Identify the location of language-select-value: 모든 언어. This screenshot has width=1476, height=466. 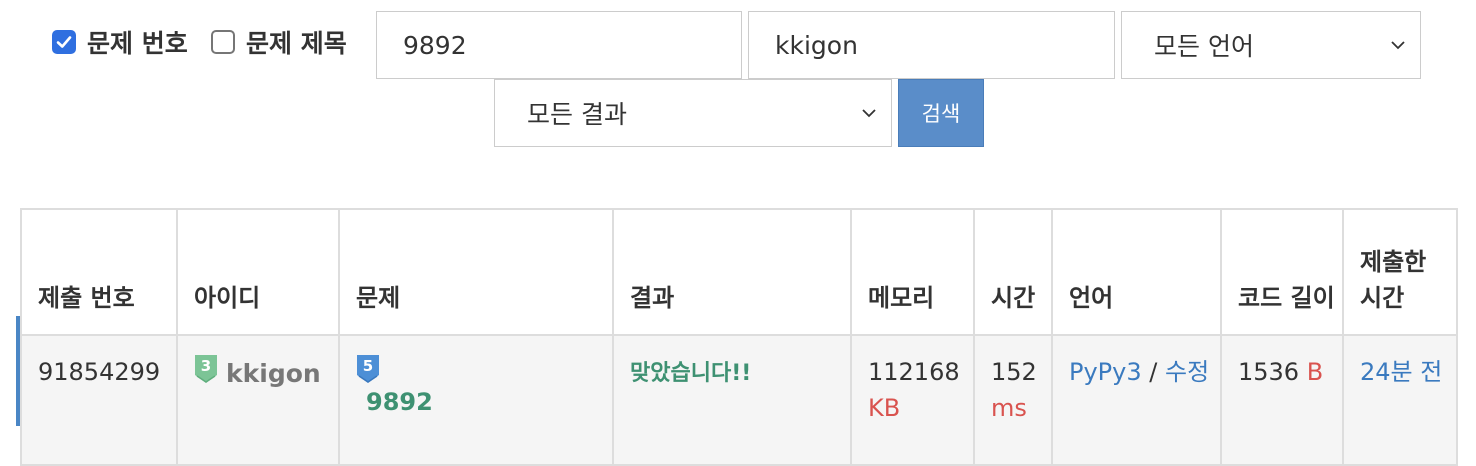
(1204, 46).